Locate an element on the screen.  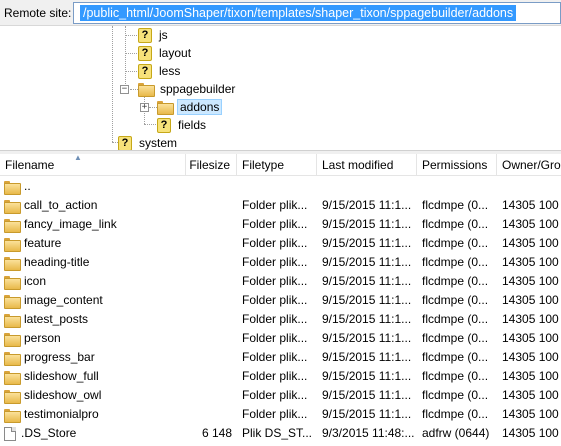
column-header-filesize: Filesize is located at coordinates (211, 165).